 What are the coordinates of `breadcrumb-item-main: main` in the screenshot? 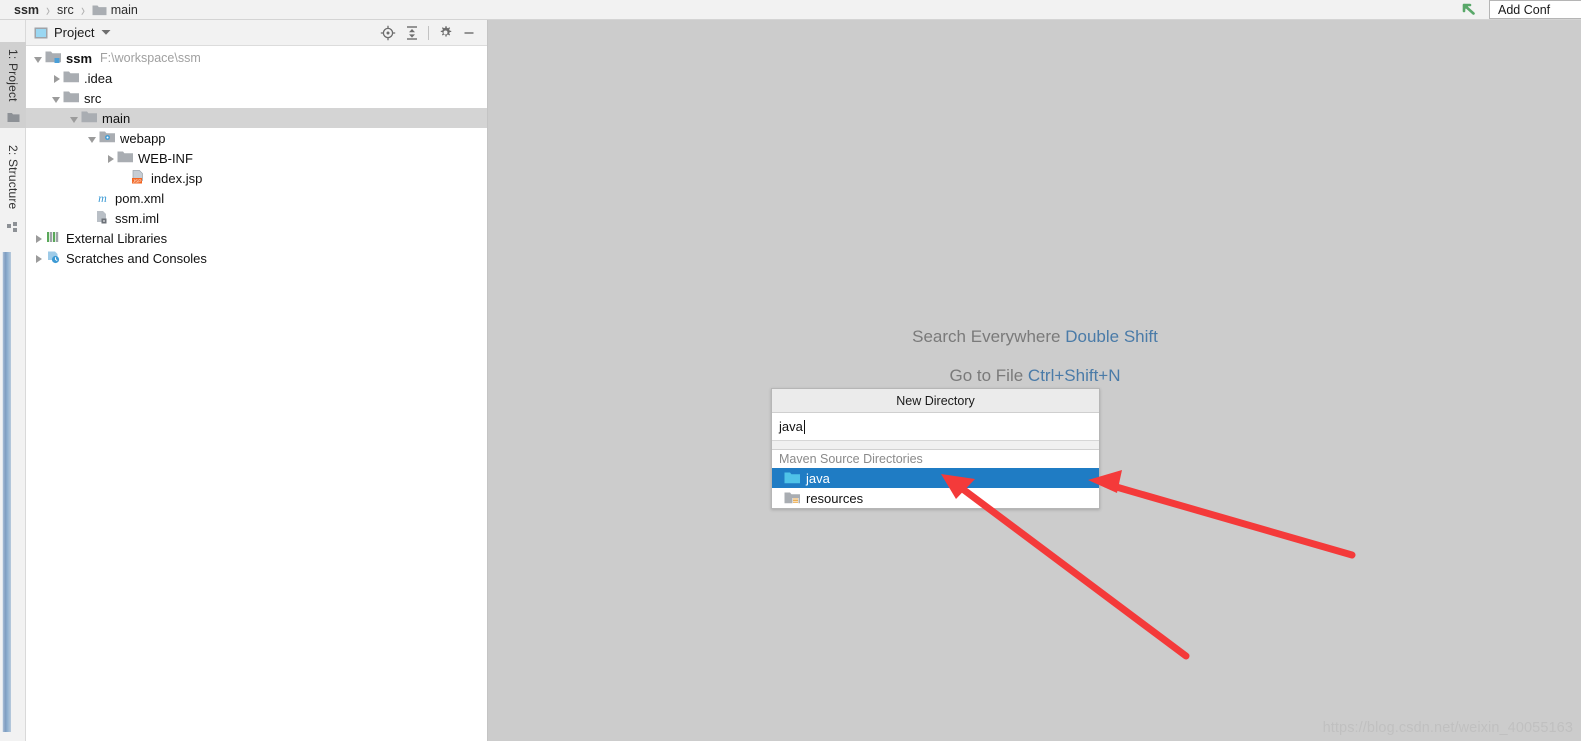 It's located at (115, 10).